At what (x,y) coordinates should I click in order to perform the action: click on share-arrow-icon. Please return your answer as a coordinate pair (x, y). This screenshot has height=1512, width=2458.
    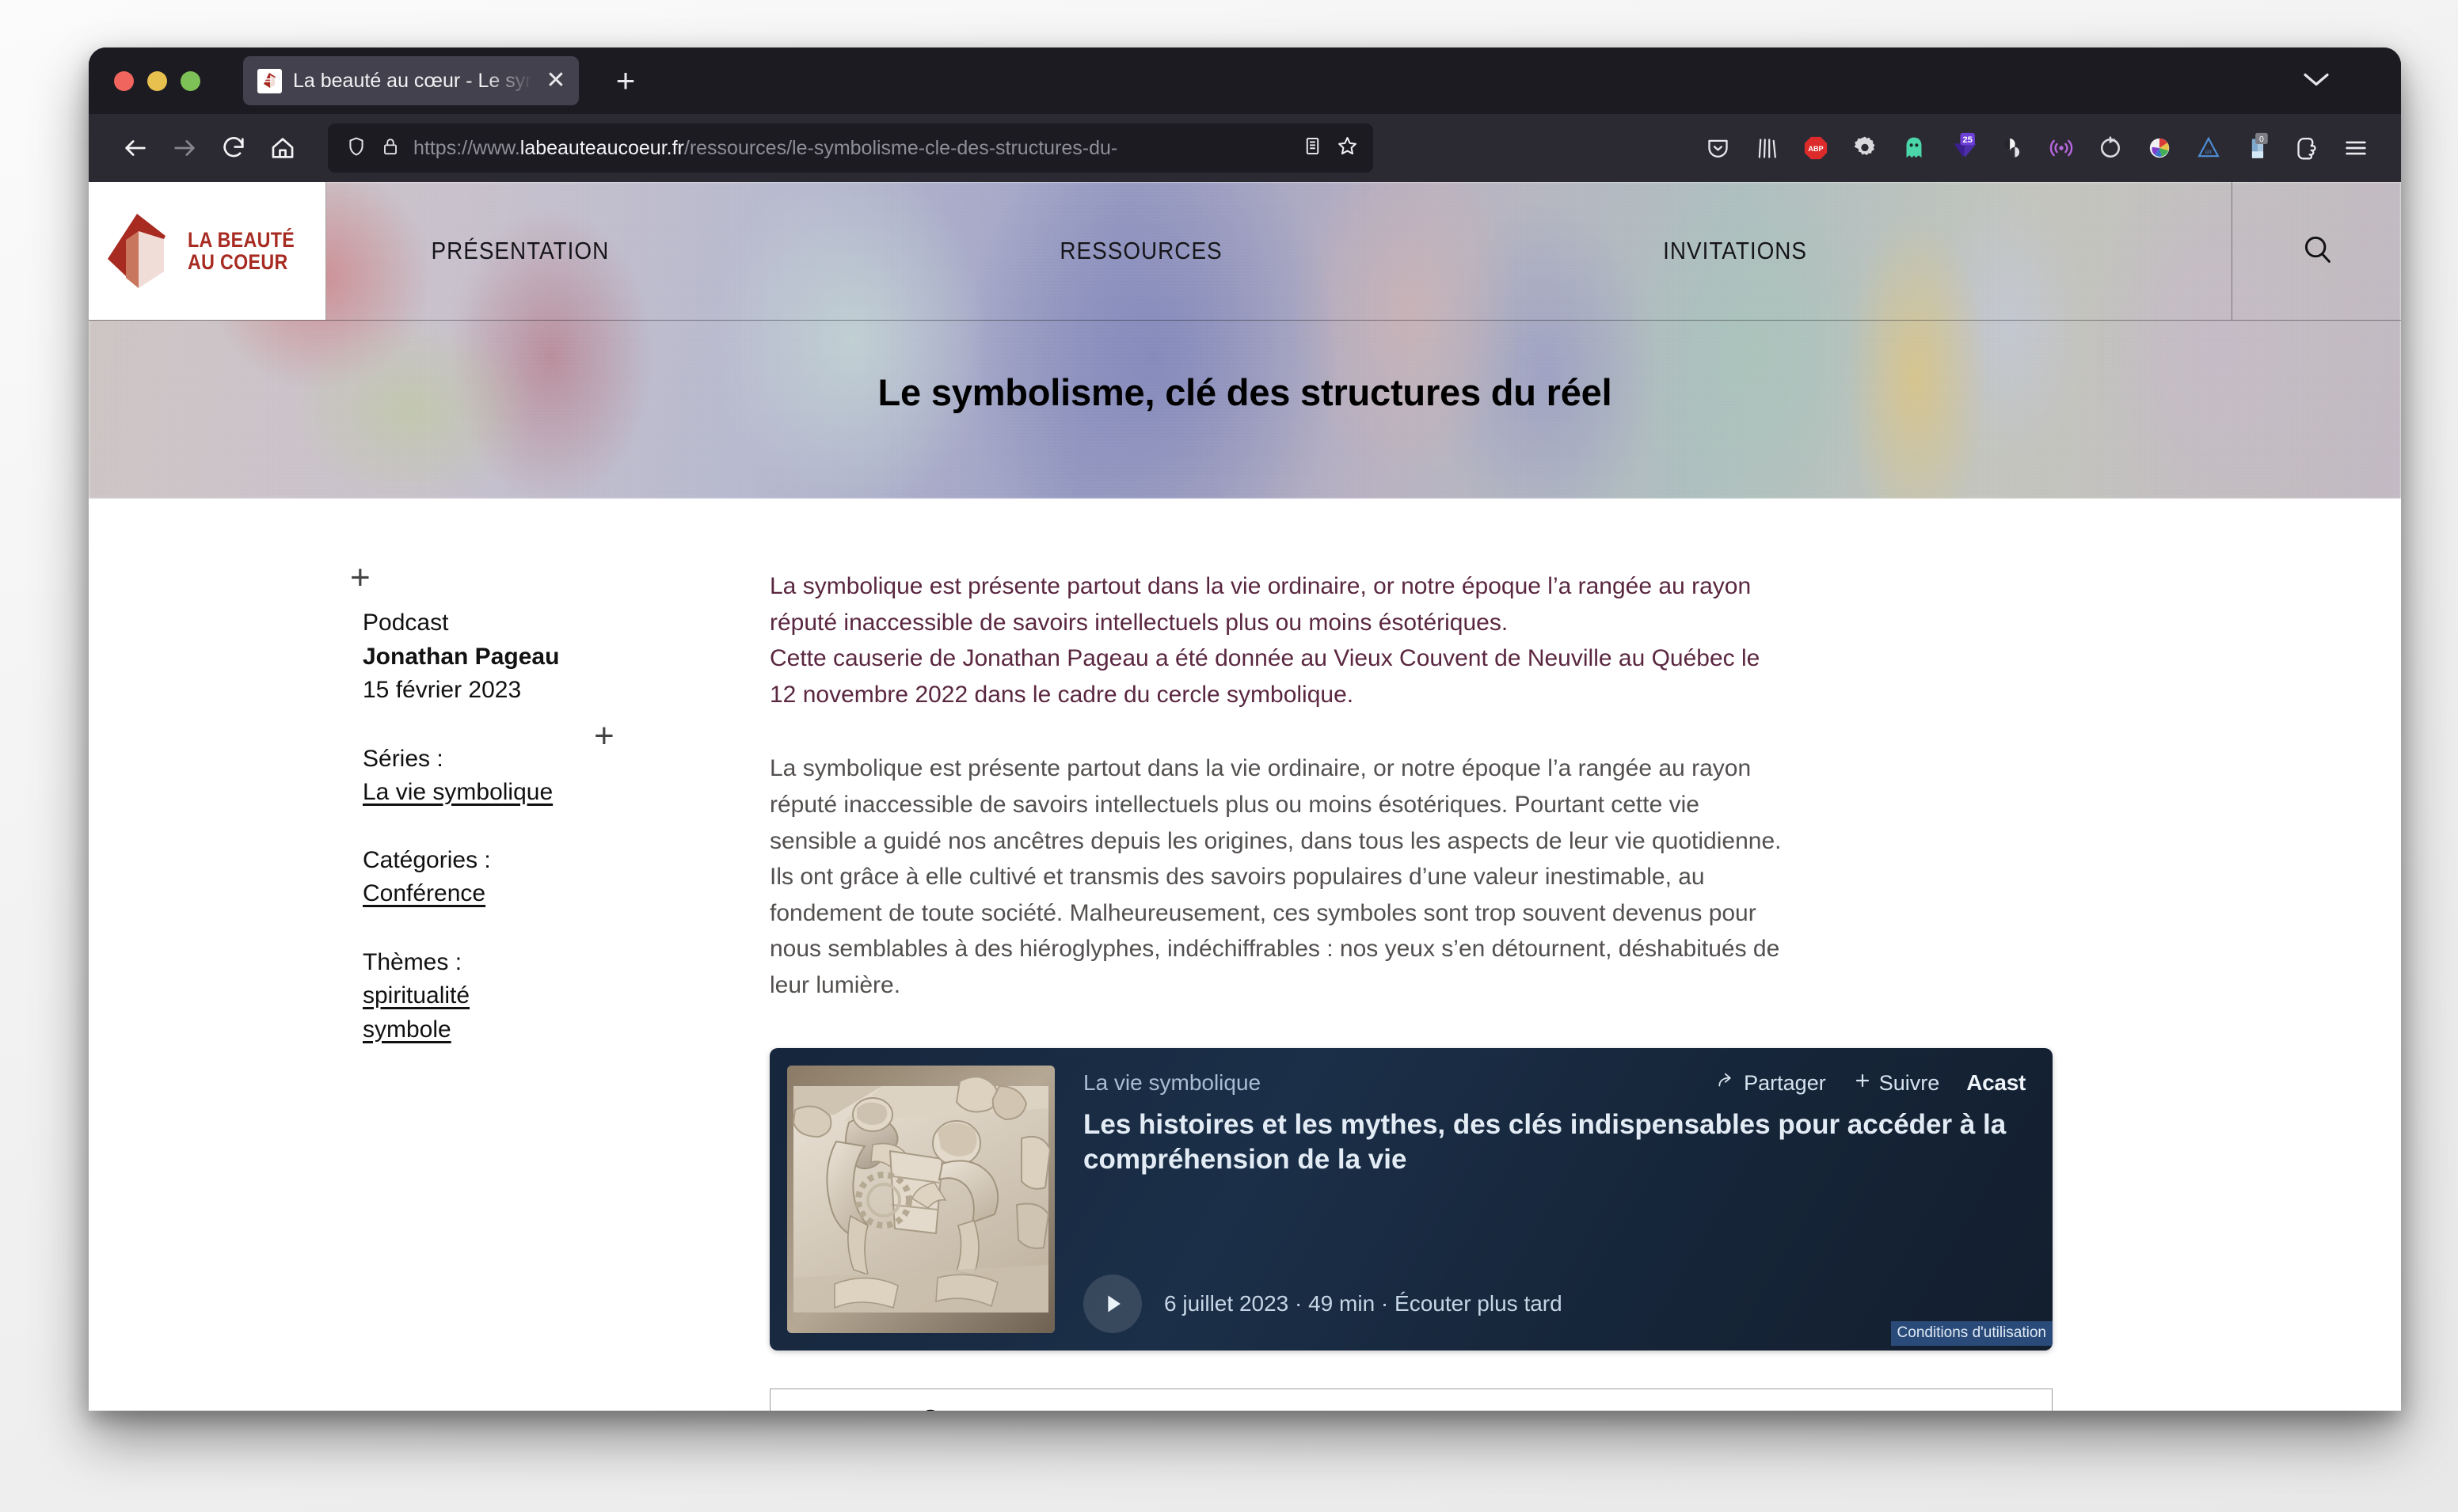
    Looking at the image, I should click on (1726, 1083).